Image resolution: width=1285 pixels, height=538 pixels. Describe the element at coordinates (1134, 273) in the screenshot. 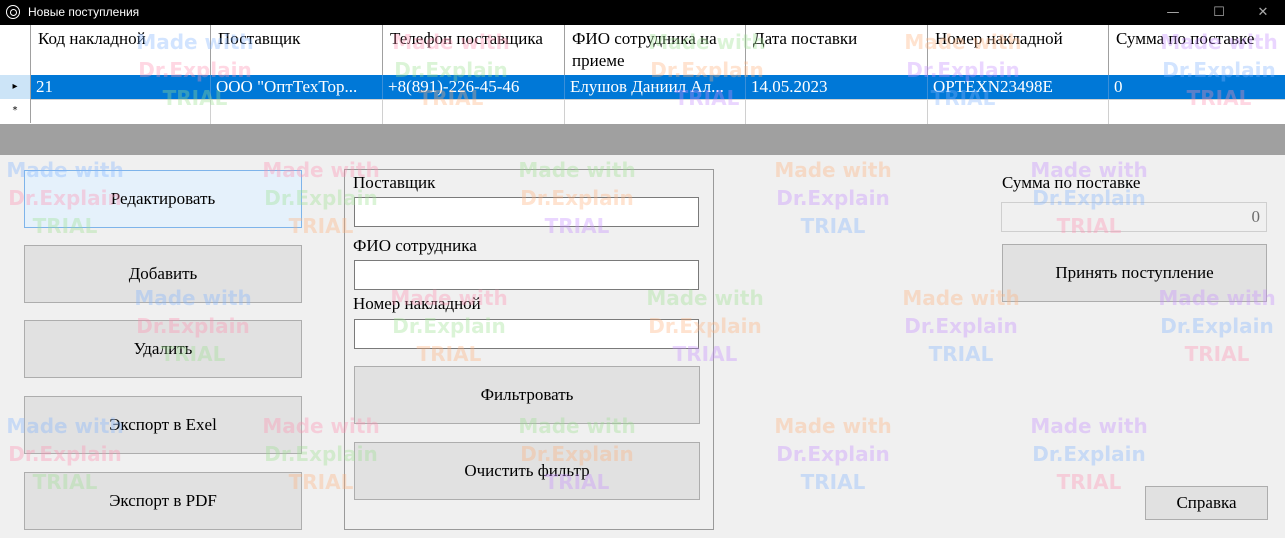

I see `accept-delivery-button: Принять поступление` at that location.